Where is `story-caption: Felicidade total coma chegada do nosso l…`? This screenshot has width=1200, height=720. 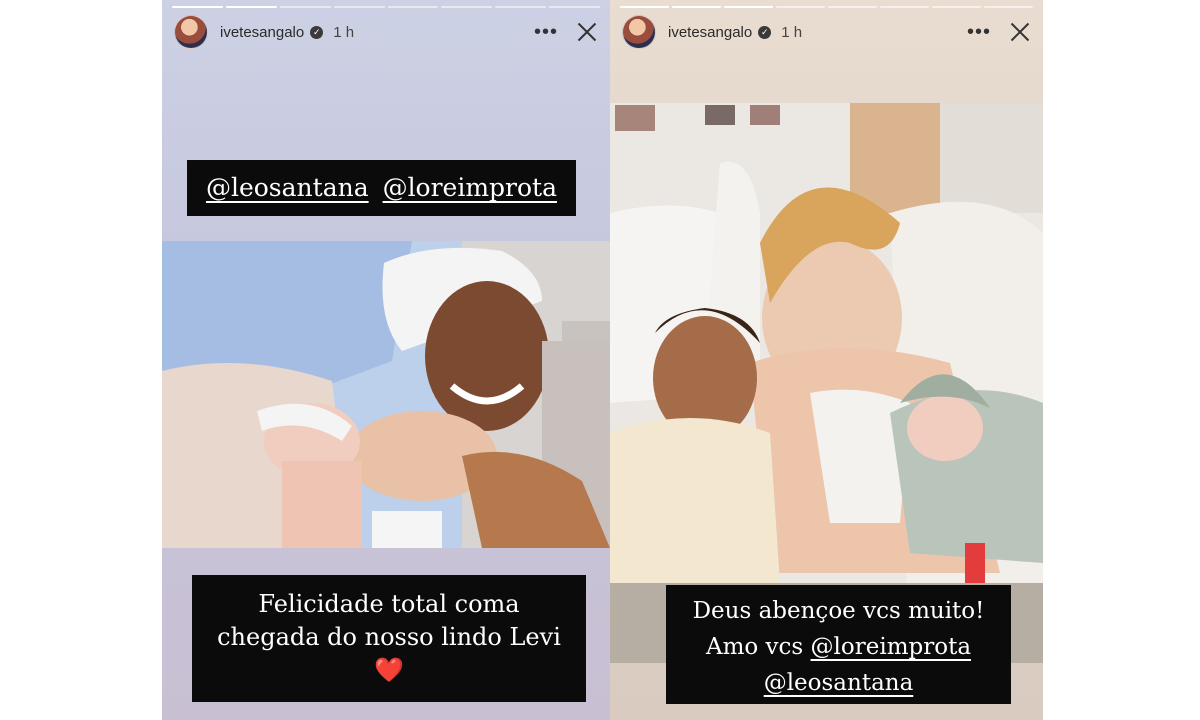 story-caption: Felicidade total coma chegada do nosso l… is located at coordinates (389, 638).